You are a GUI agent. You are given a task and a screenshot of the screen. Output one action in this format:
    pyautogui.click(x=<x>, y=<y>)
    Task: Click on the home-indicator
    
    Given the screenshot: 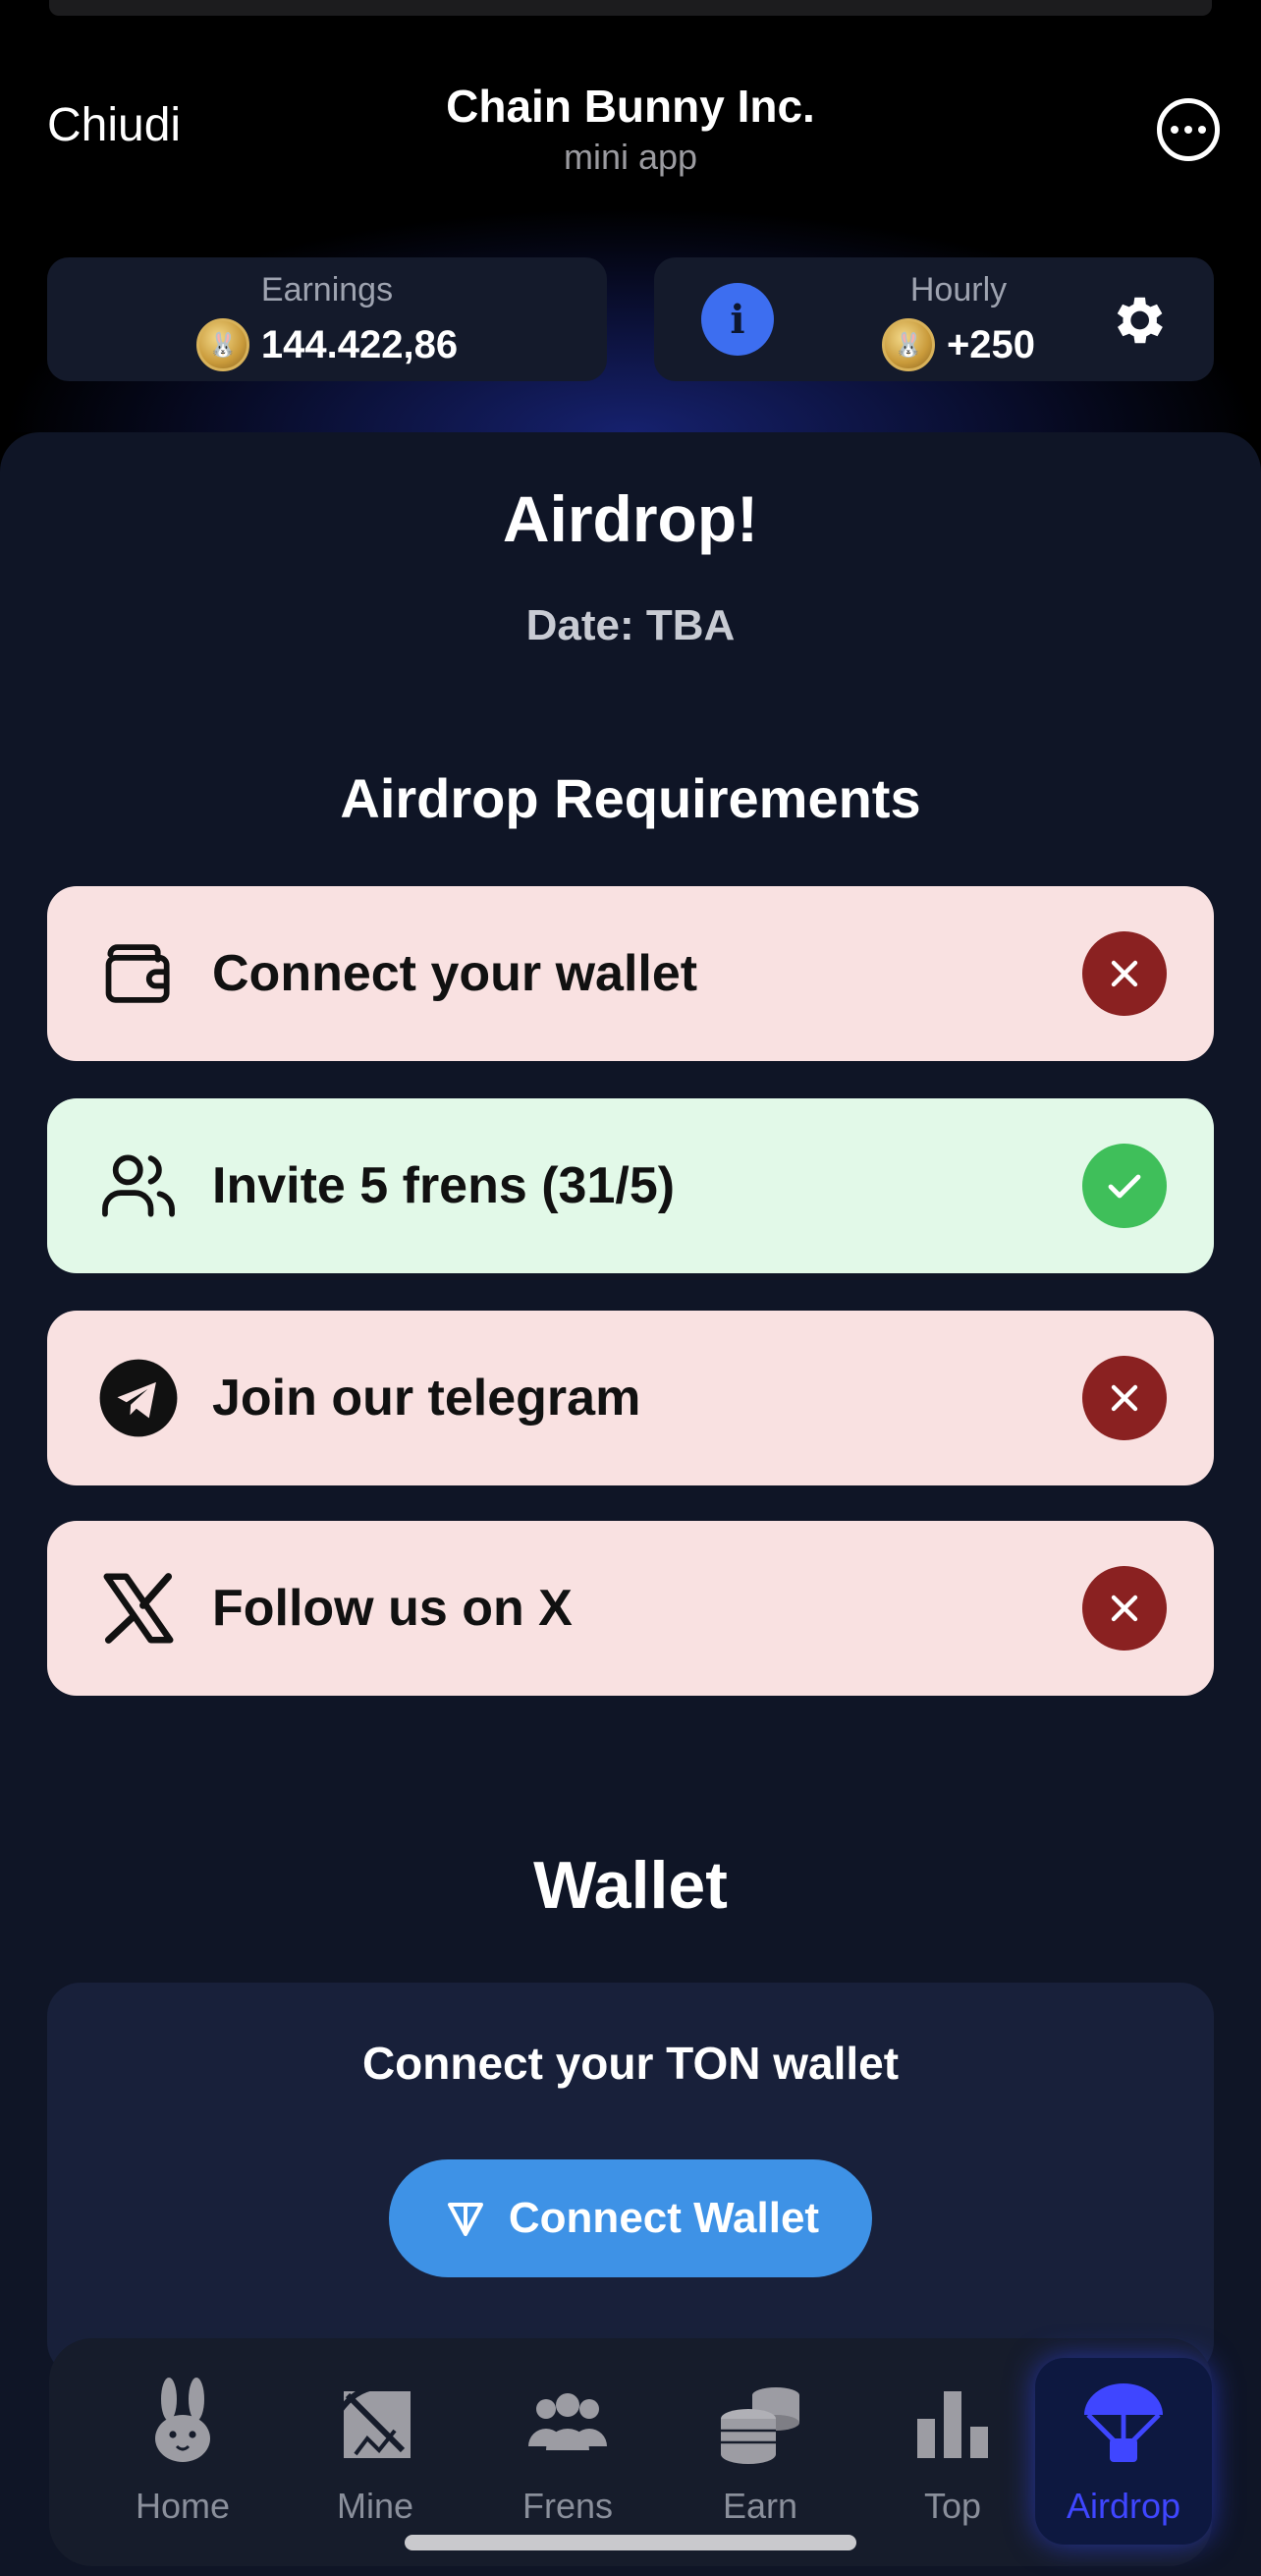 What is the action you would take?
    pyautogui.click(x=630, y=2542)
    